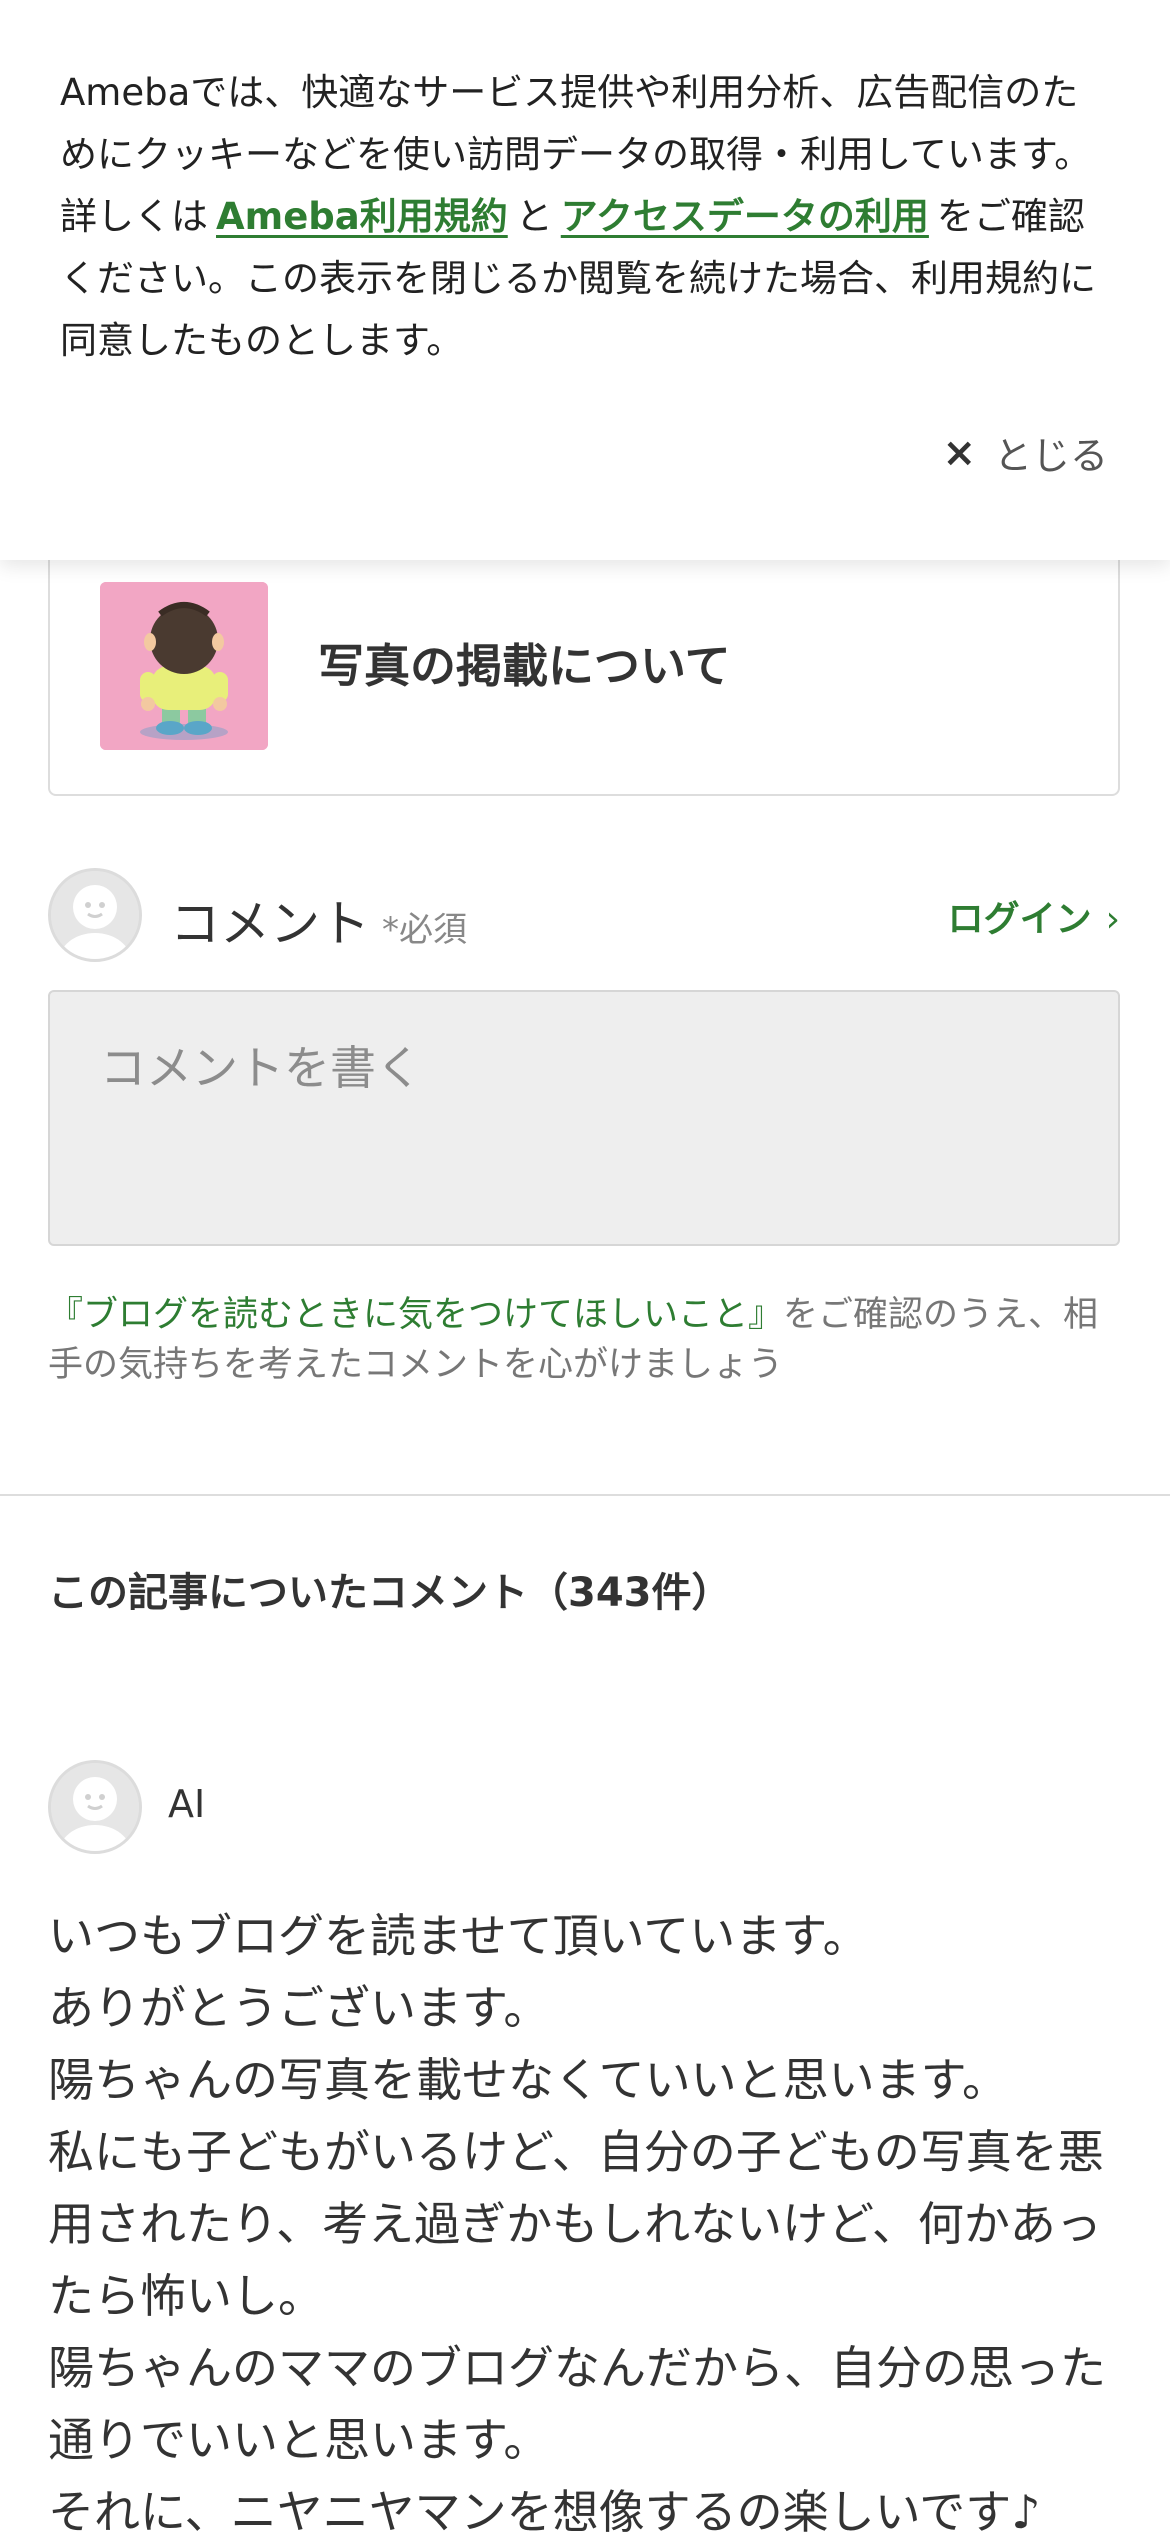  I want to click on access-data-link: アクセスデータの利用, so click(745, 216).